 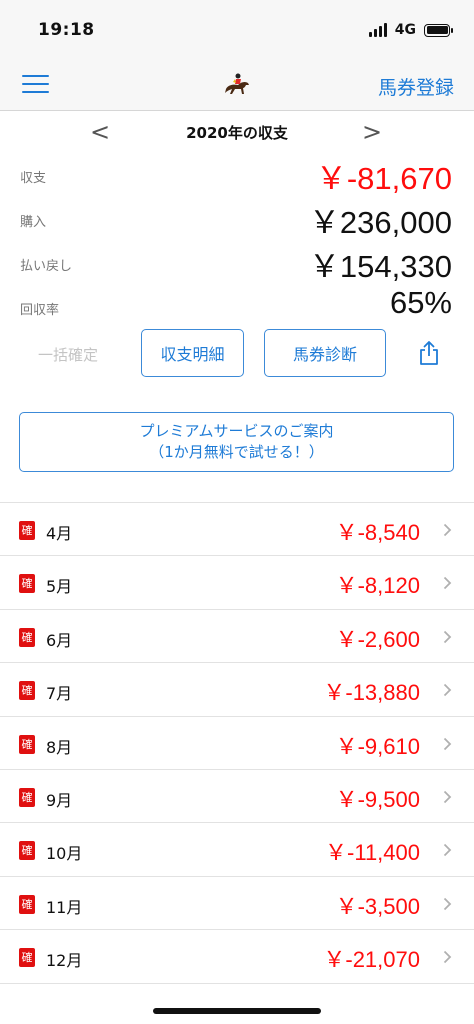 I want to click on next-year-button: >, so click(x=372, y=132).